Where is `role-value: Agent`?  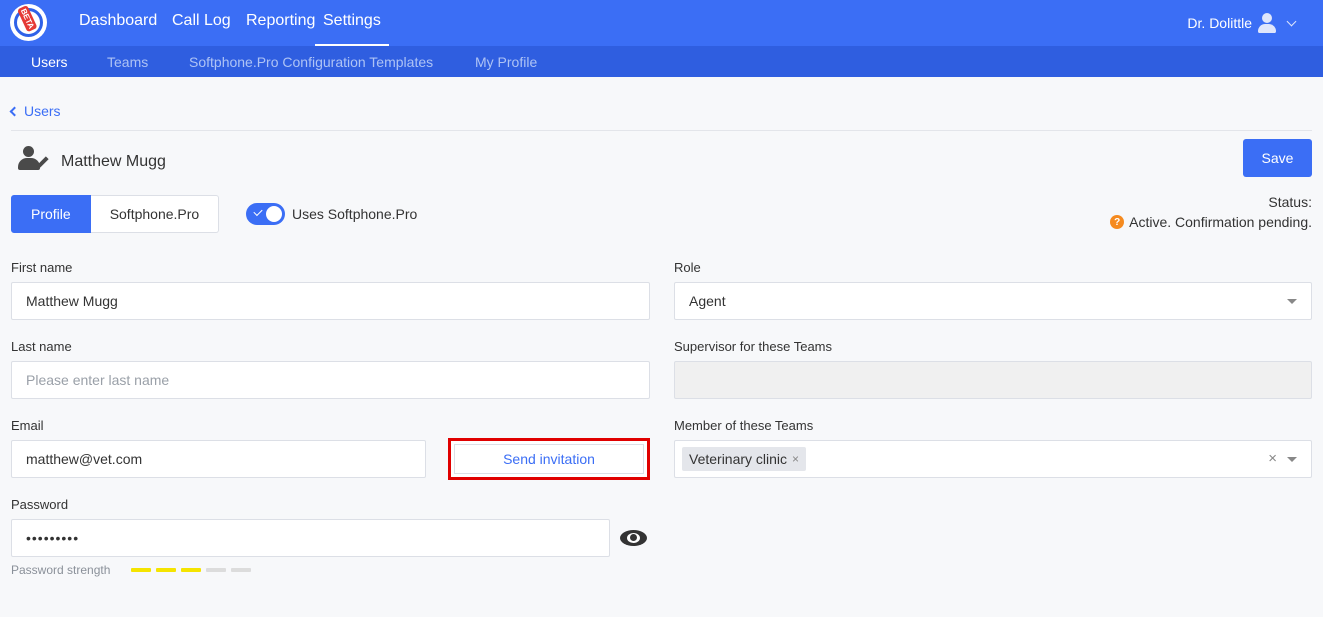
role-value: Agent is located at coordinates (707, 301).